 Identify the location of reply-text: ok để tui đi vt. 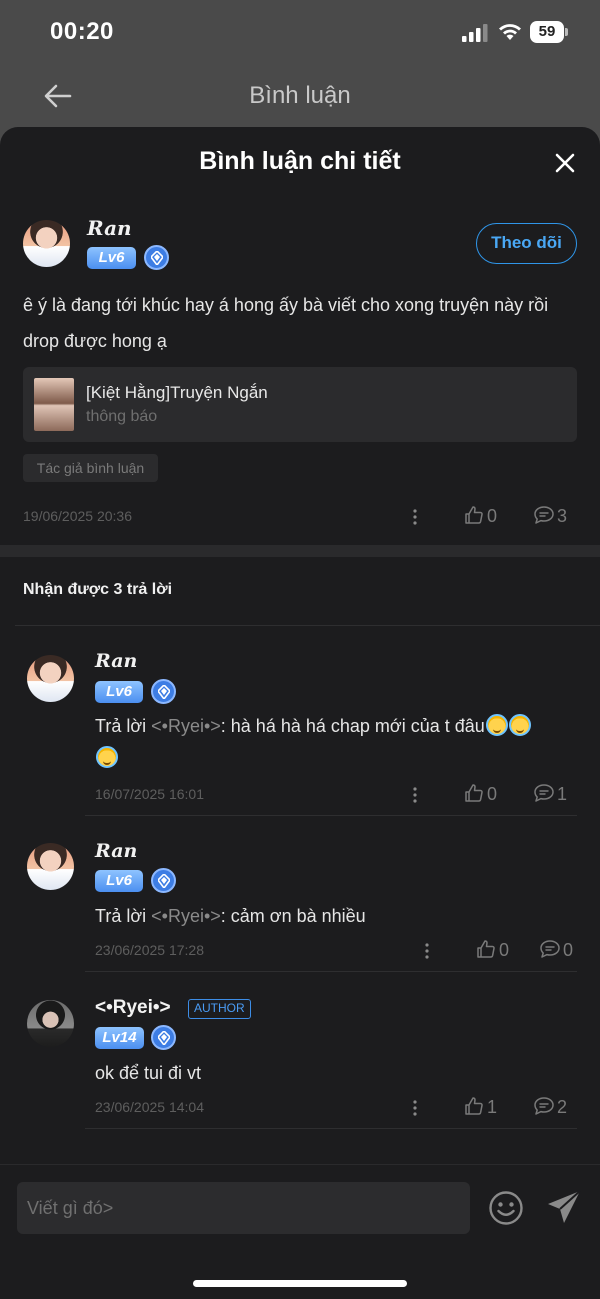
(148, 1073).